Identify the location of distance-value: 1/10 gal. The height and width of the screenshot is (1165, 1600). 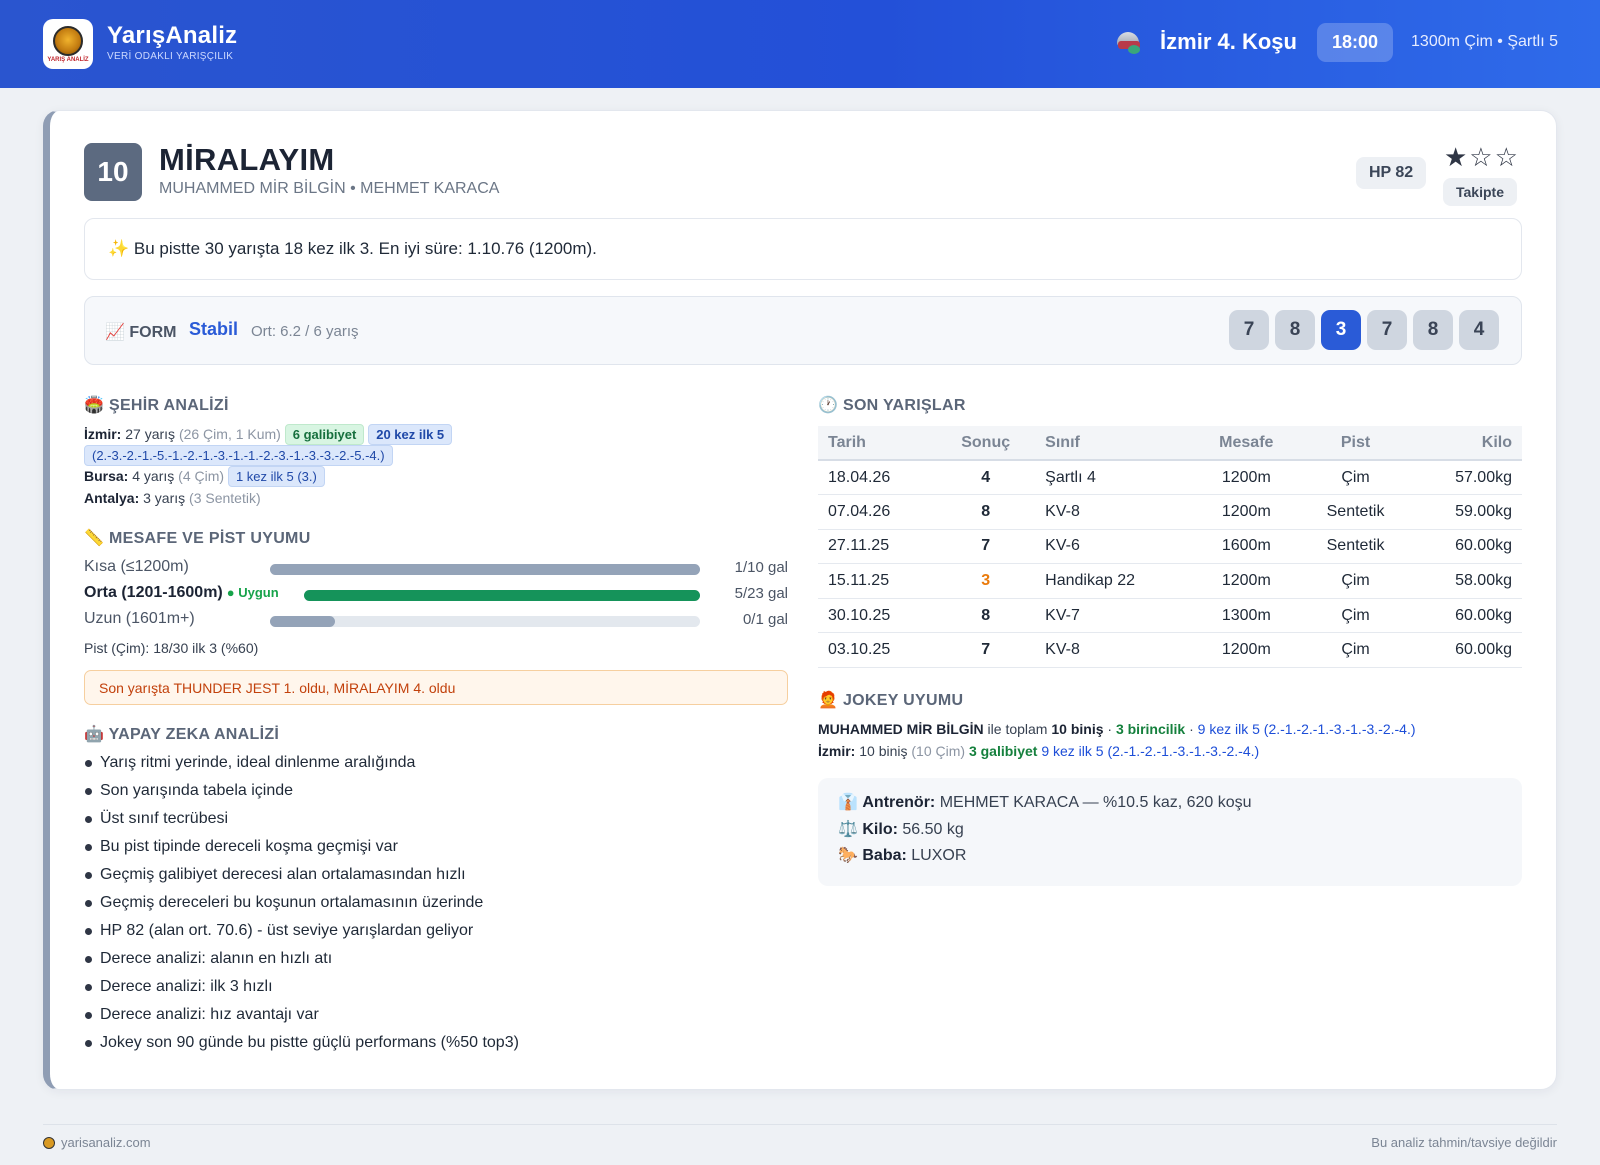
(761, 567).